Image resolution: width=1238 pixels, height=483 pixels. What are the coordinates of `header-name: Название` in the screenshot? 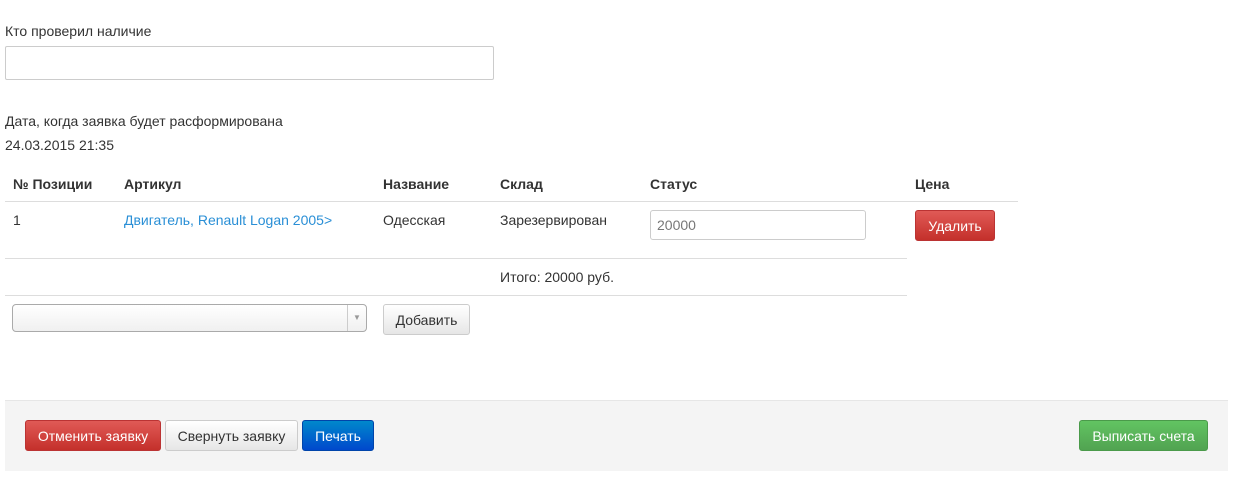 It's located at (416, 184).